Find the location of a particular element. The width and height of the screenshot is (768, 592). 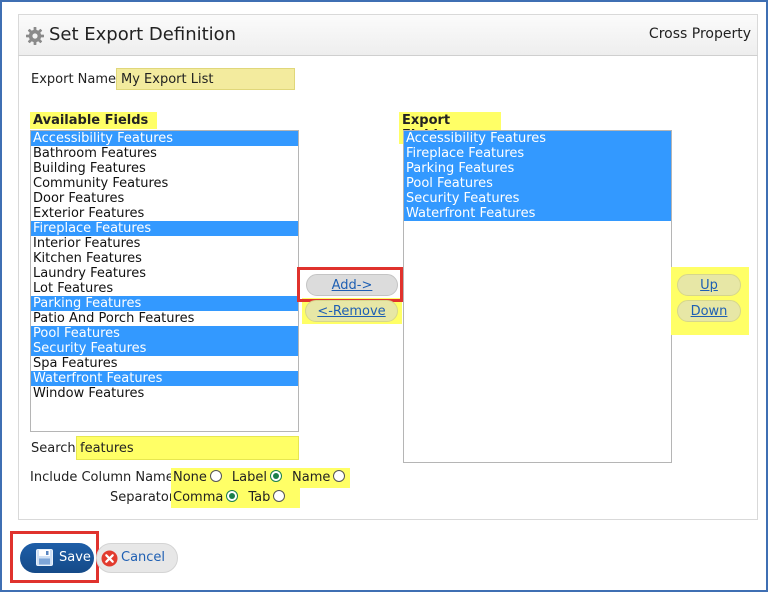

separator-radio-group: Comma Tab is located at coordinates (235, 498).